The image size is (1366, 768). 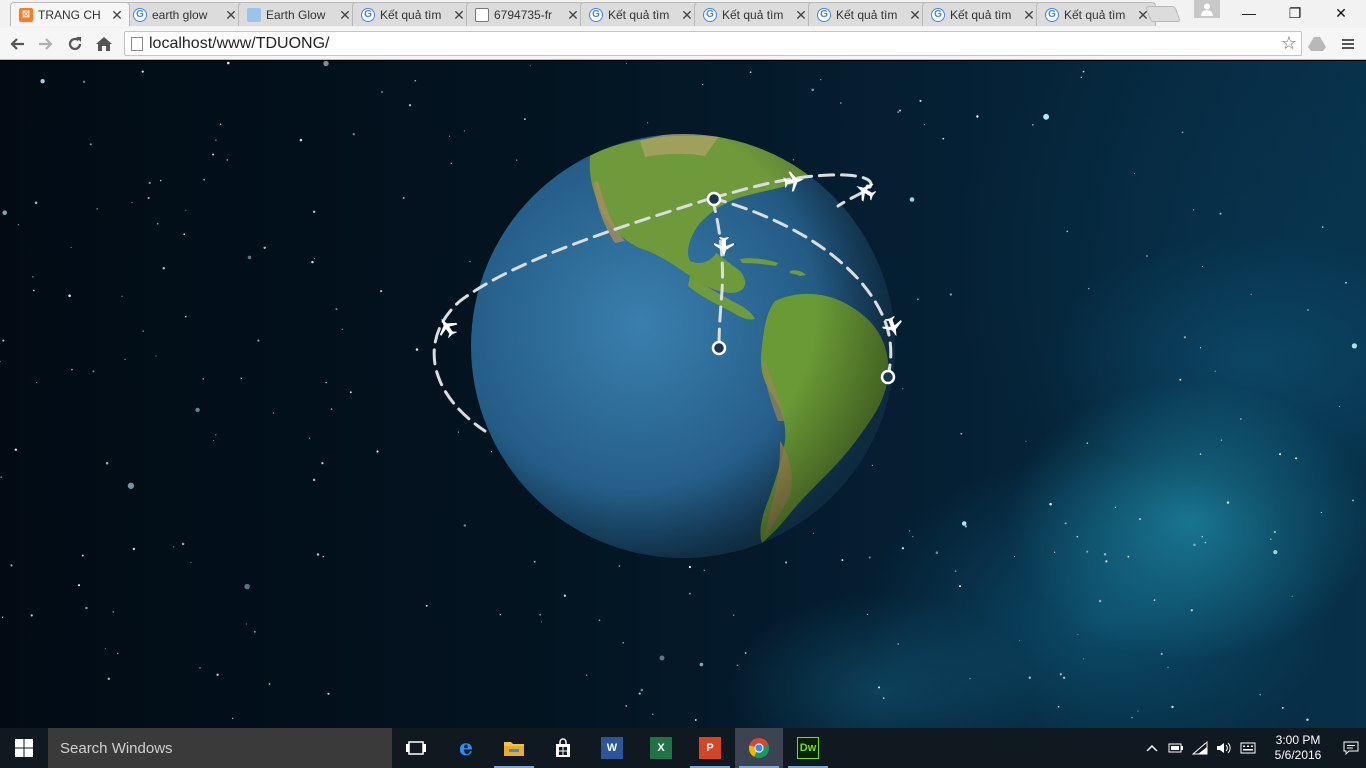 I want to click on excel-button: X, so click(x=661, y=748).